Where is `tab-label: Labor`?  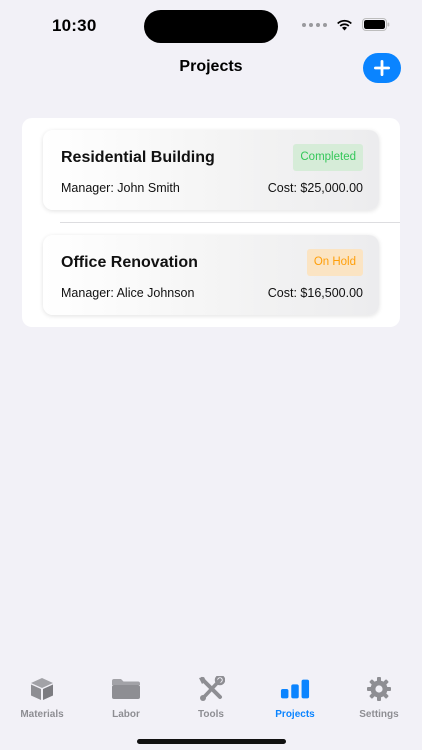
tab-label: Labor is located at coordinates (126, 714).